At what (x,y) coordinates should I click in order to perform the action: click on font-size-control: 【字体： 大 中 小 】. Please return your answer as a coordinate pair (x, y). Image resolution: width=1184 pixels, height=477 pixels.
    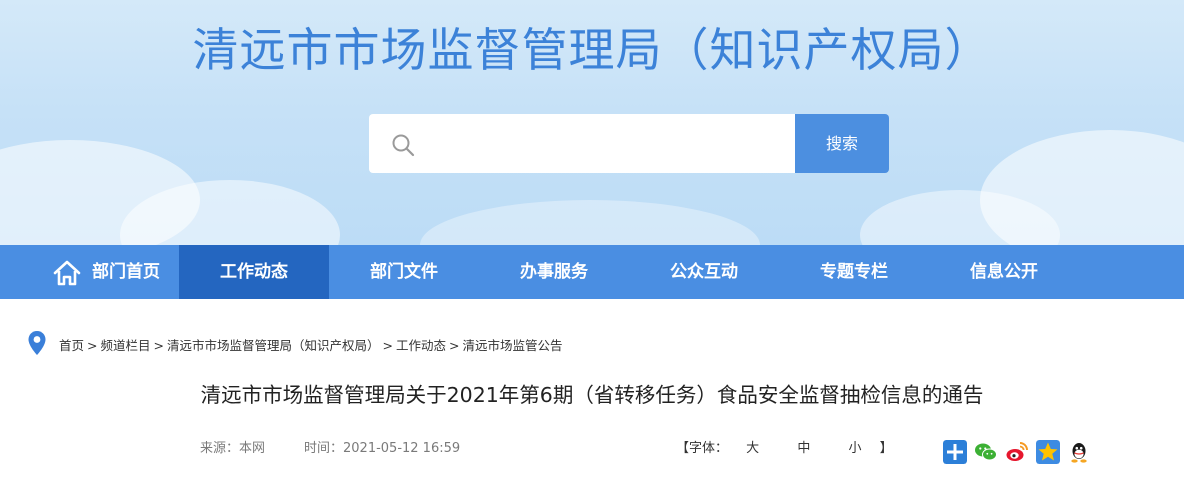
    Looking at the image, I should click on (784, 446).